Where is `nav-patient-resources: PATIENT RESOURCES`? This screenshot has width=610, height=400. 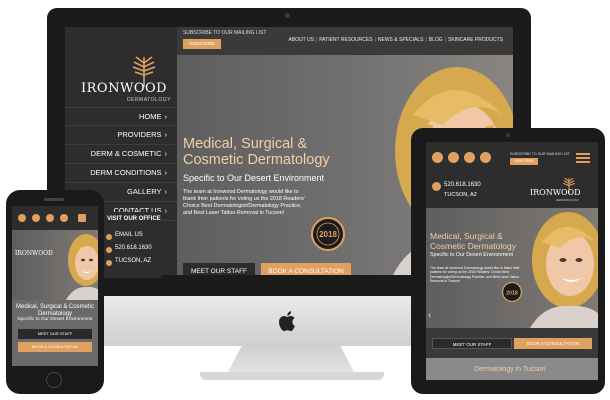 nav-patient-resources: PATIENT RESOURCES is located at coordinates (345, 40).